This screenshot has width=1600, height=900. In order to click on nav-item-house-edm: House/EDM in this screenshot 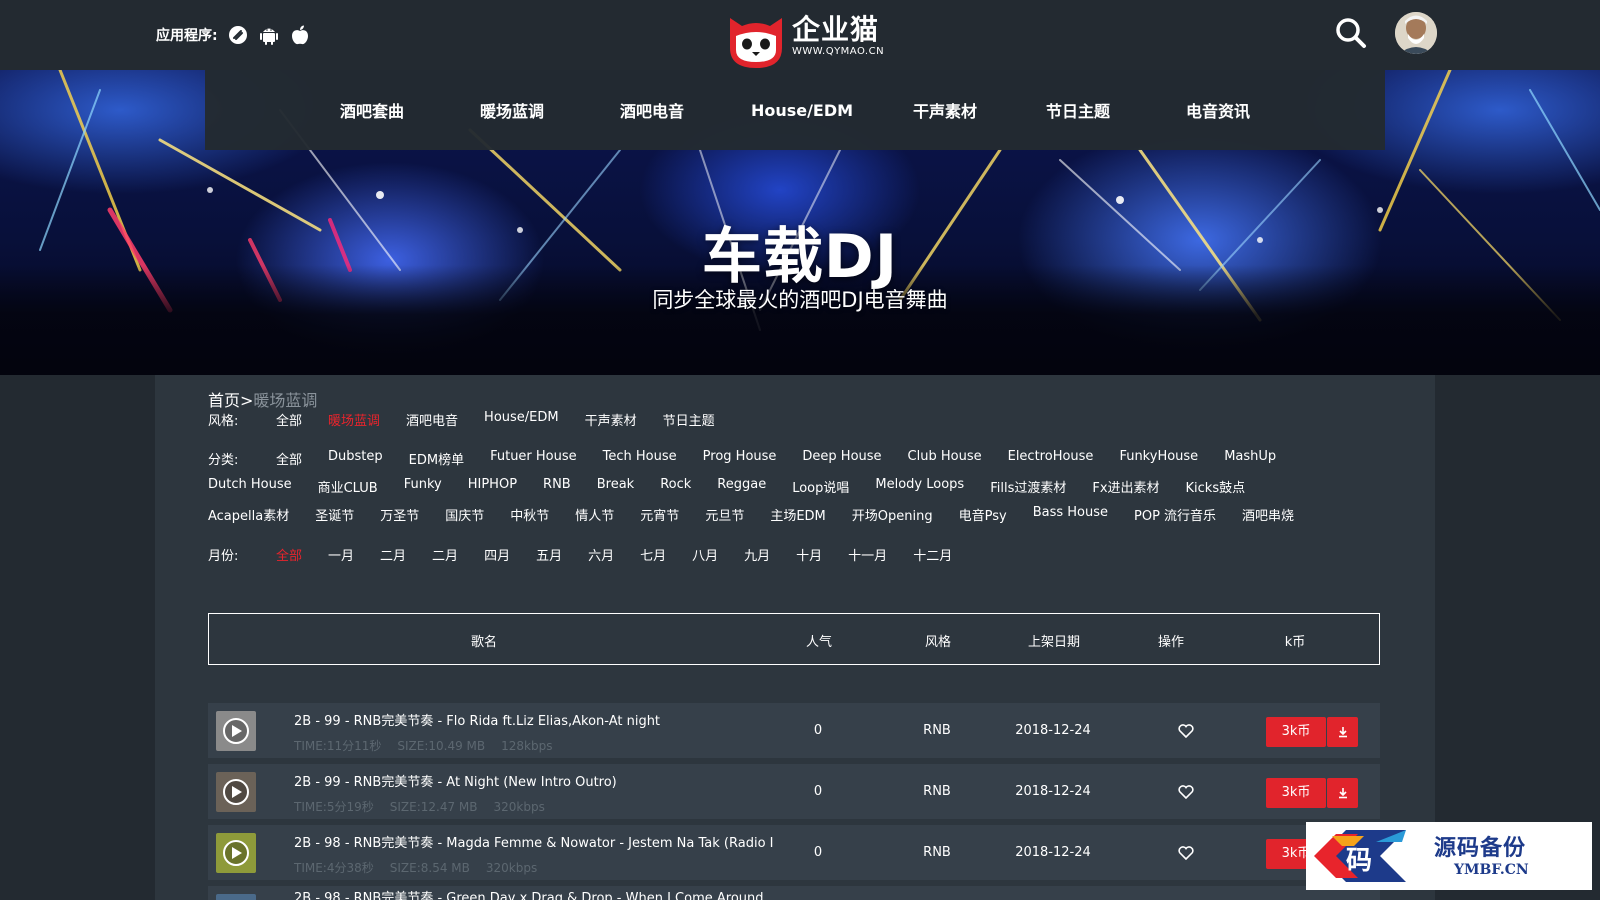, I will do `click(802, 110)`.